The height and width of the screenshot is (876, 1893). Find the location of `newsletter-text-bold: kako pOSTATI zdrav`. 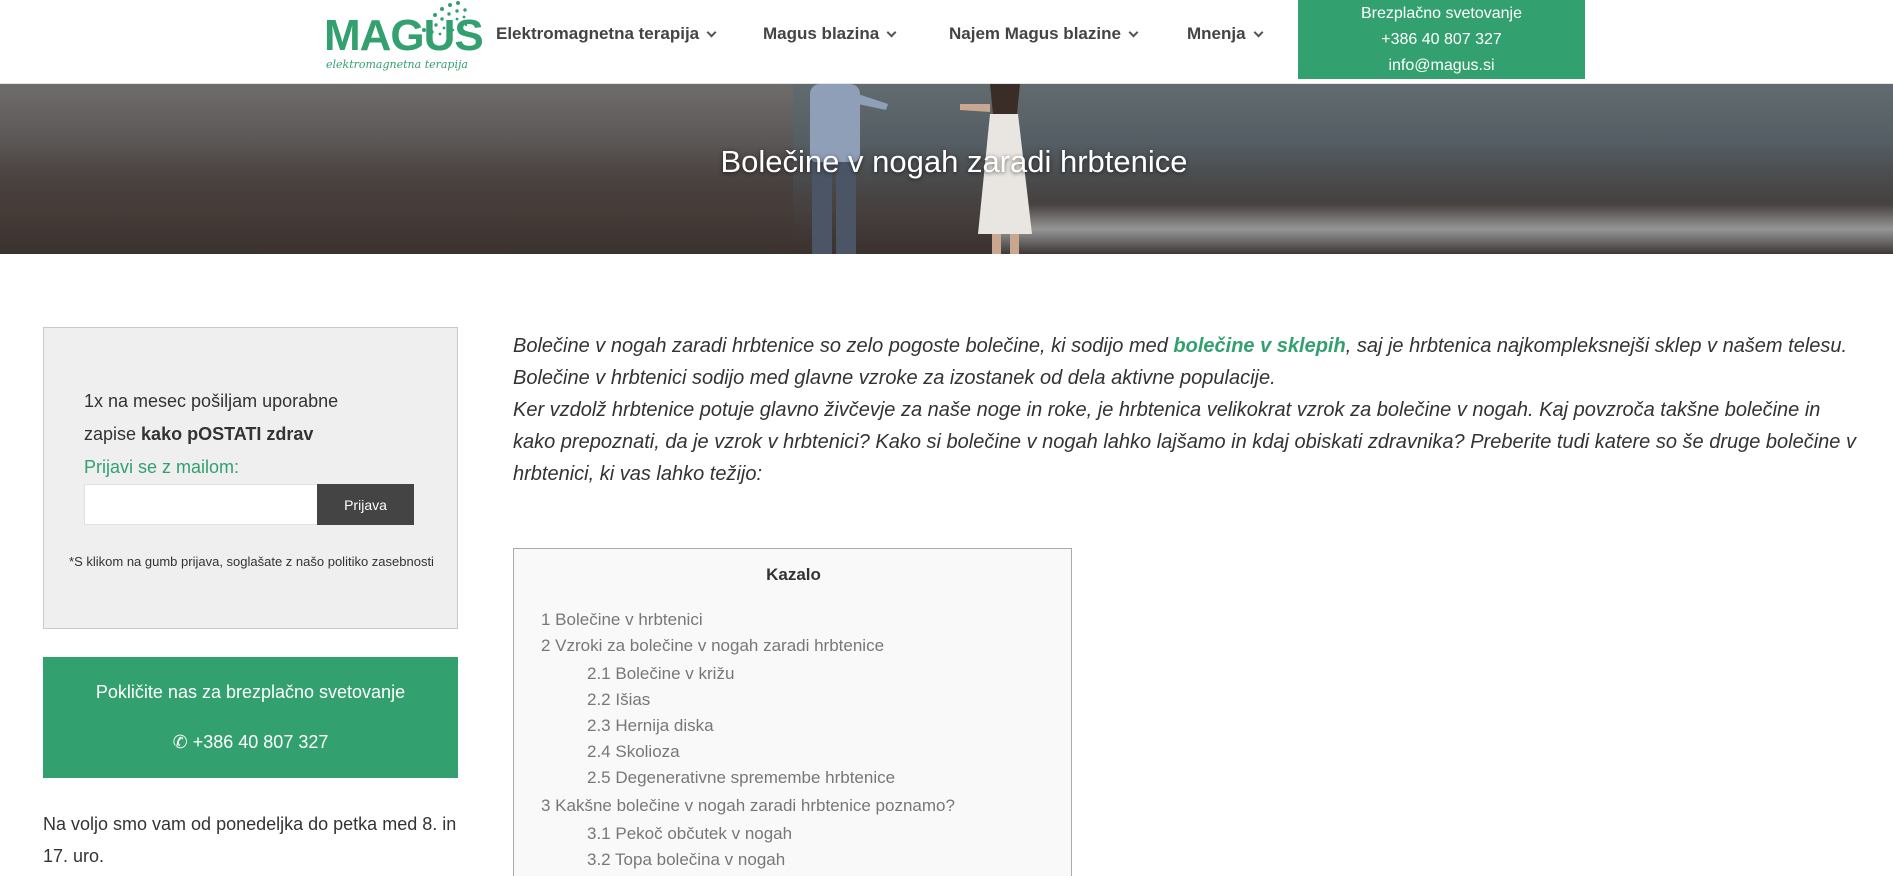

newsletter-text-bold: kako pOSTATI zdrav is located at coordinates (227, 434).